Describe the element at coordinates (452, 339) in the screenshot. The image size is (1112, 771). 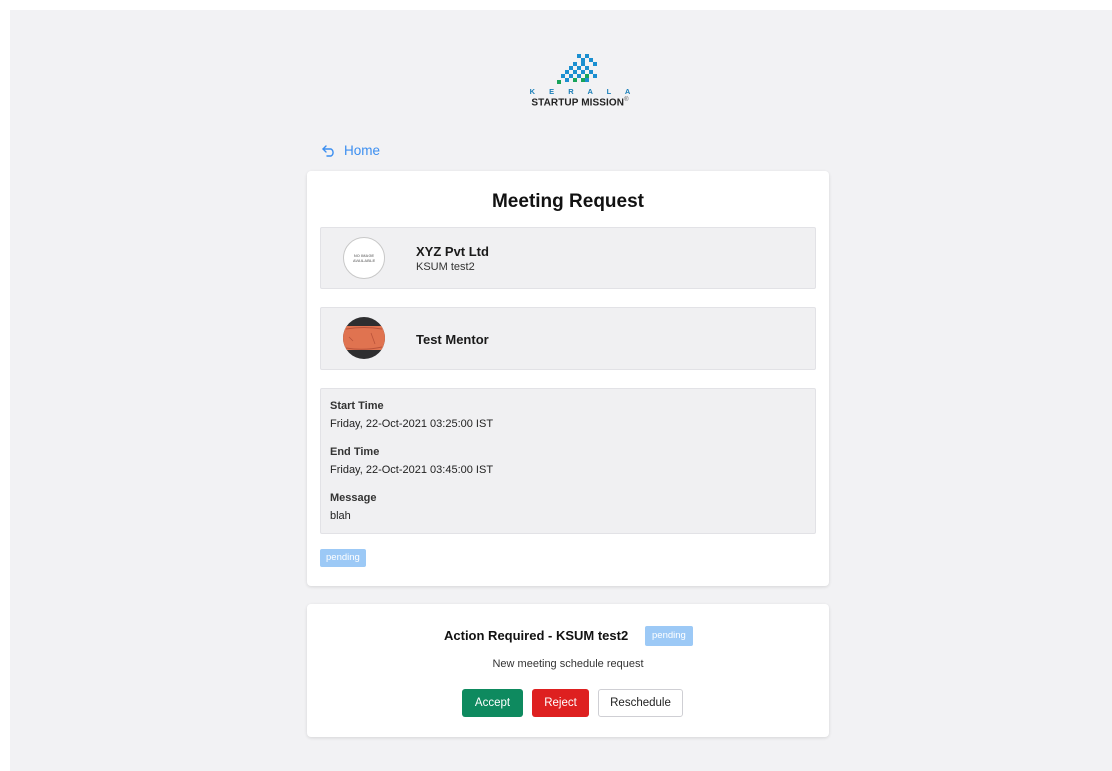
I see `mentor-name: Test Mentor` at that location.